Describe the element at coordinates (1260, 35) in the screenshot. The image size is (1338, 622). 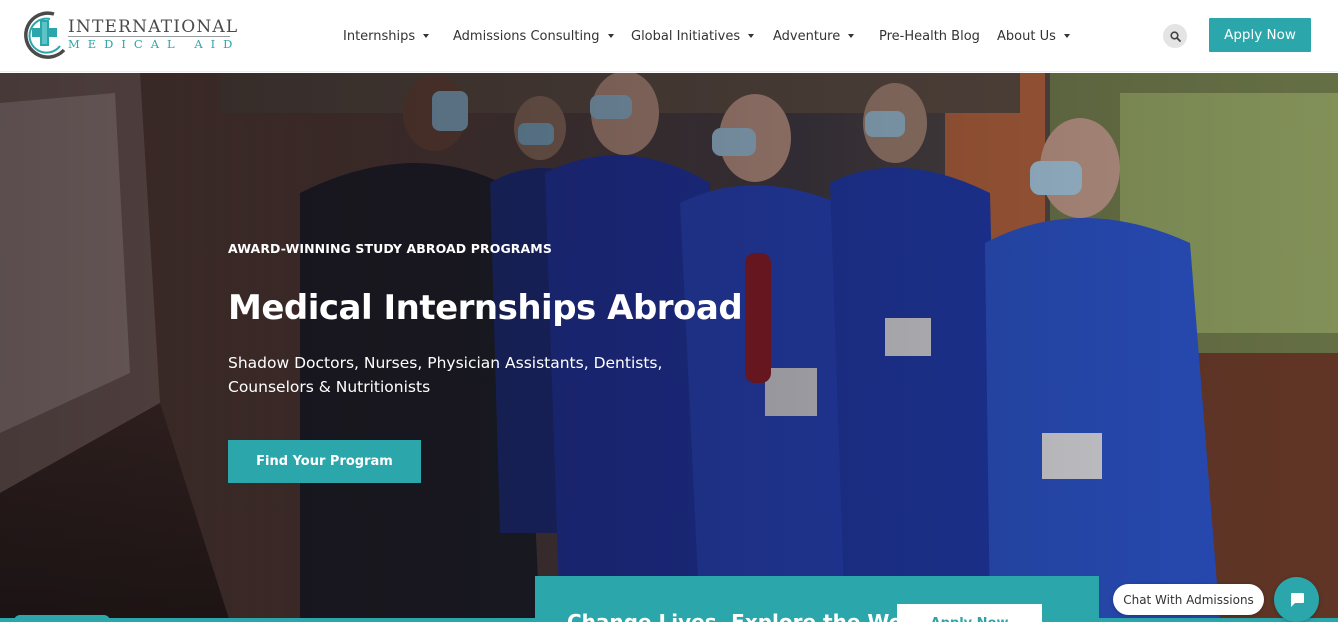
I see `apply-now-button: Apply Now` at that location.